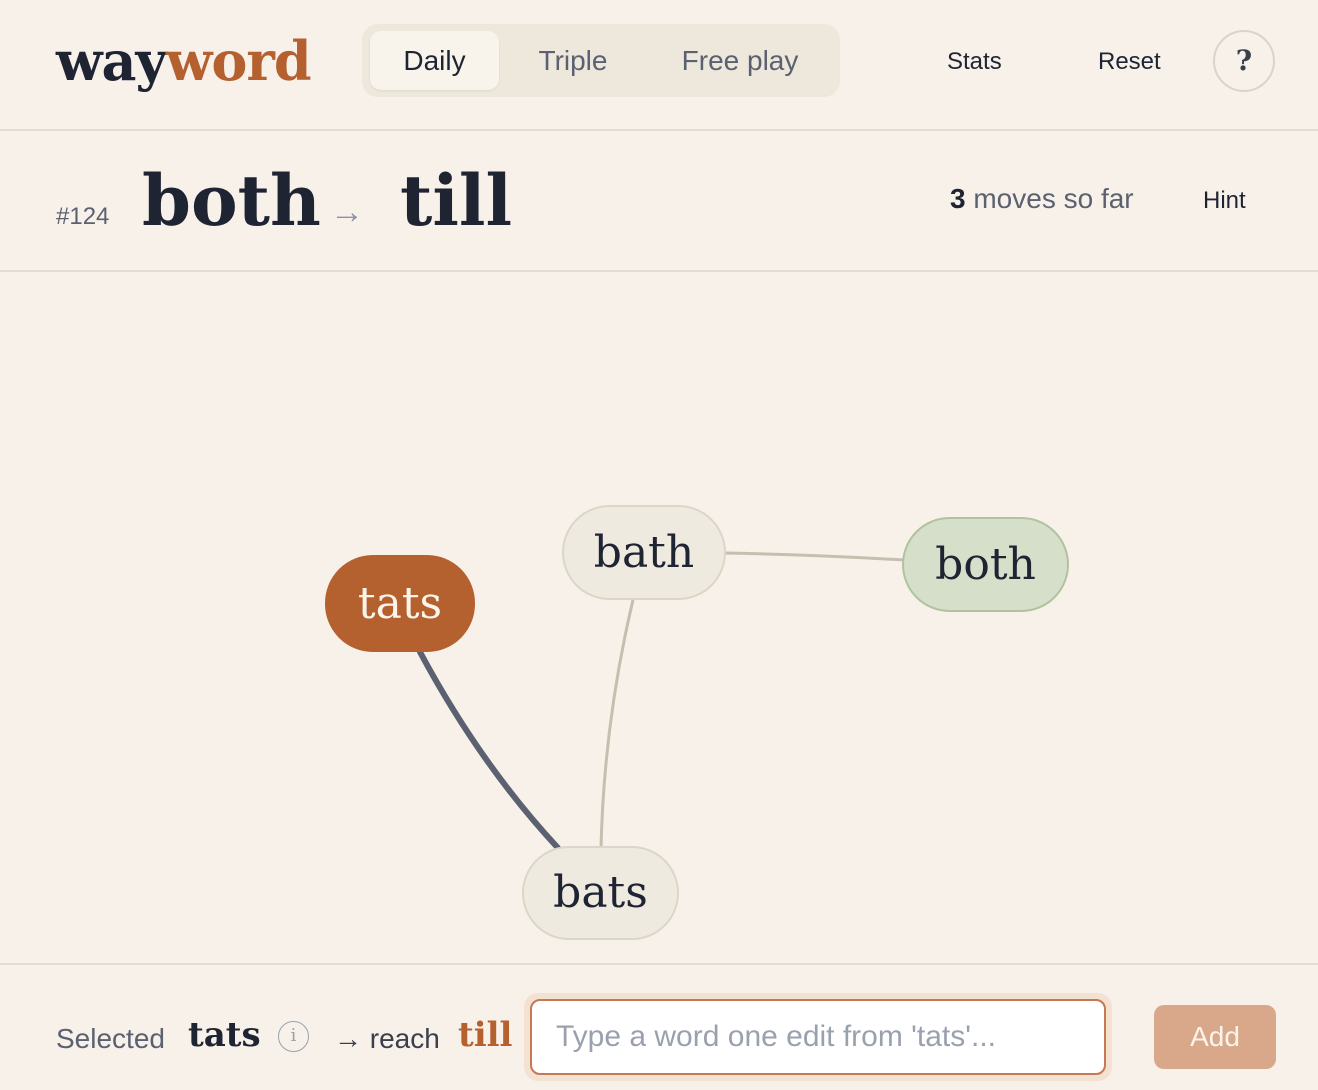 This screenshot has height=1090, width=1318. I want to click on move-input-bar: Selected tats i → reach till Add, so click(659, 1026).